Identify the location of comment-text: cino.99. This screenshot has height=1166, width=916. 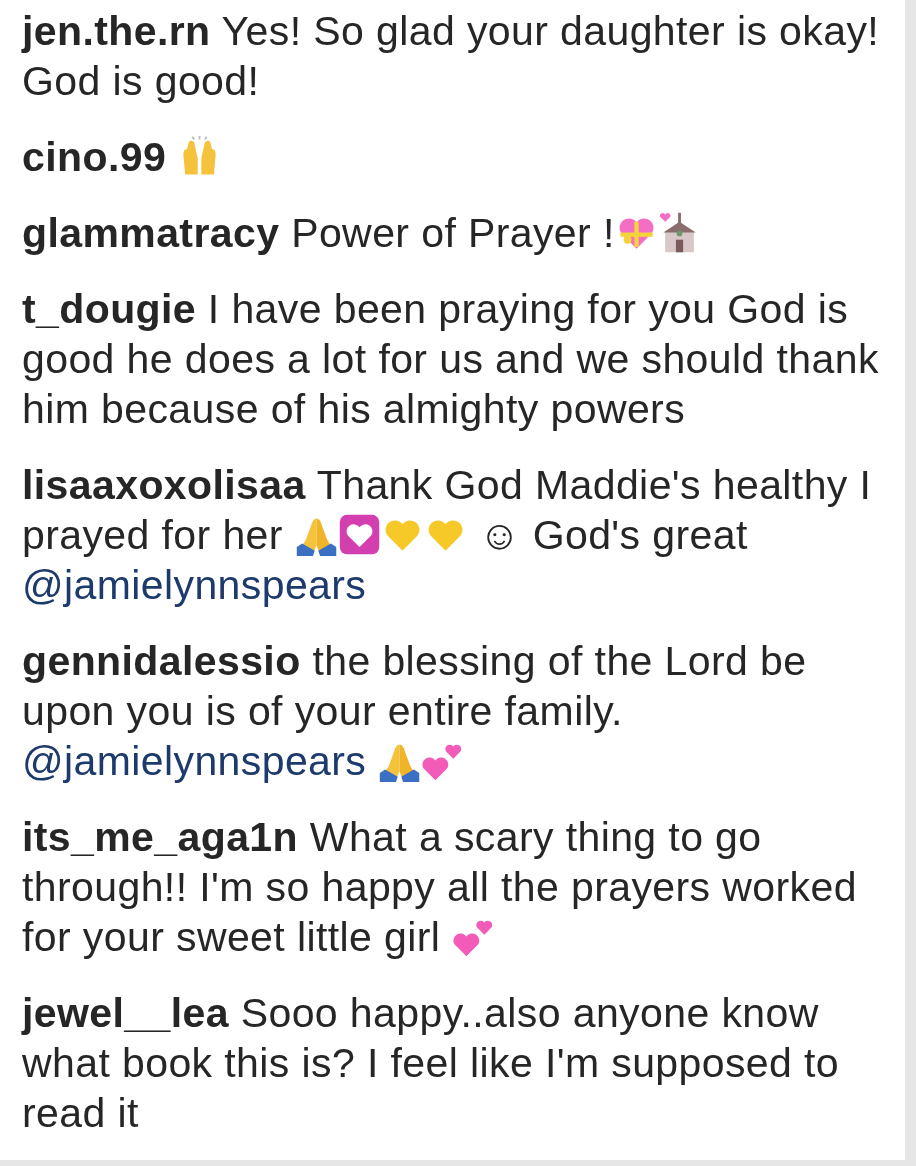
(453, 157).